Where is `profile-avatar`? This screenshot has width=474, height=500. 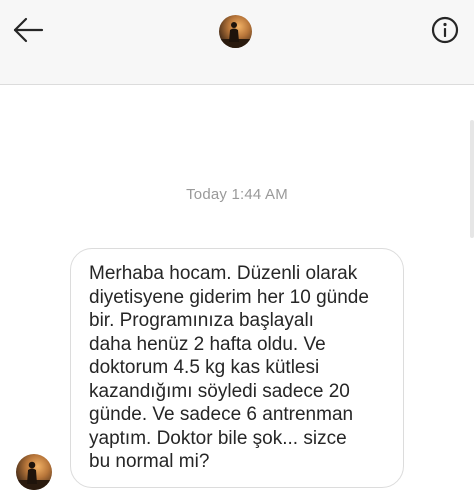
profile-avatar is located at coordinates (235, 31).